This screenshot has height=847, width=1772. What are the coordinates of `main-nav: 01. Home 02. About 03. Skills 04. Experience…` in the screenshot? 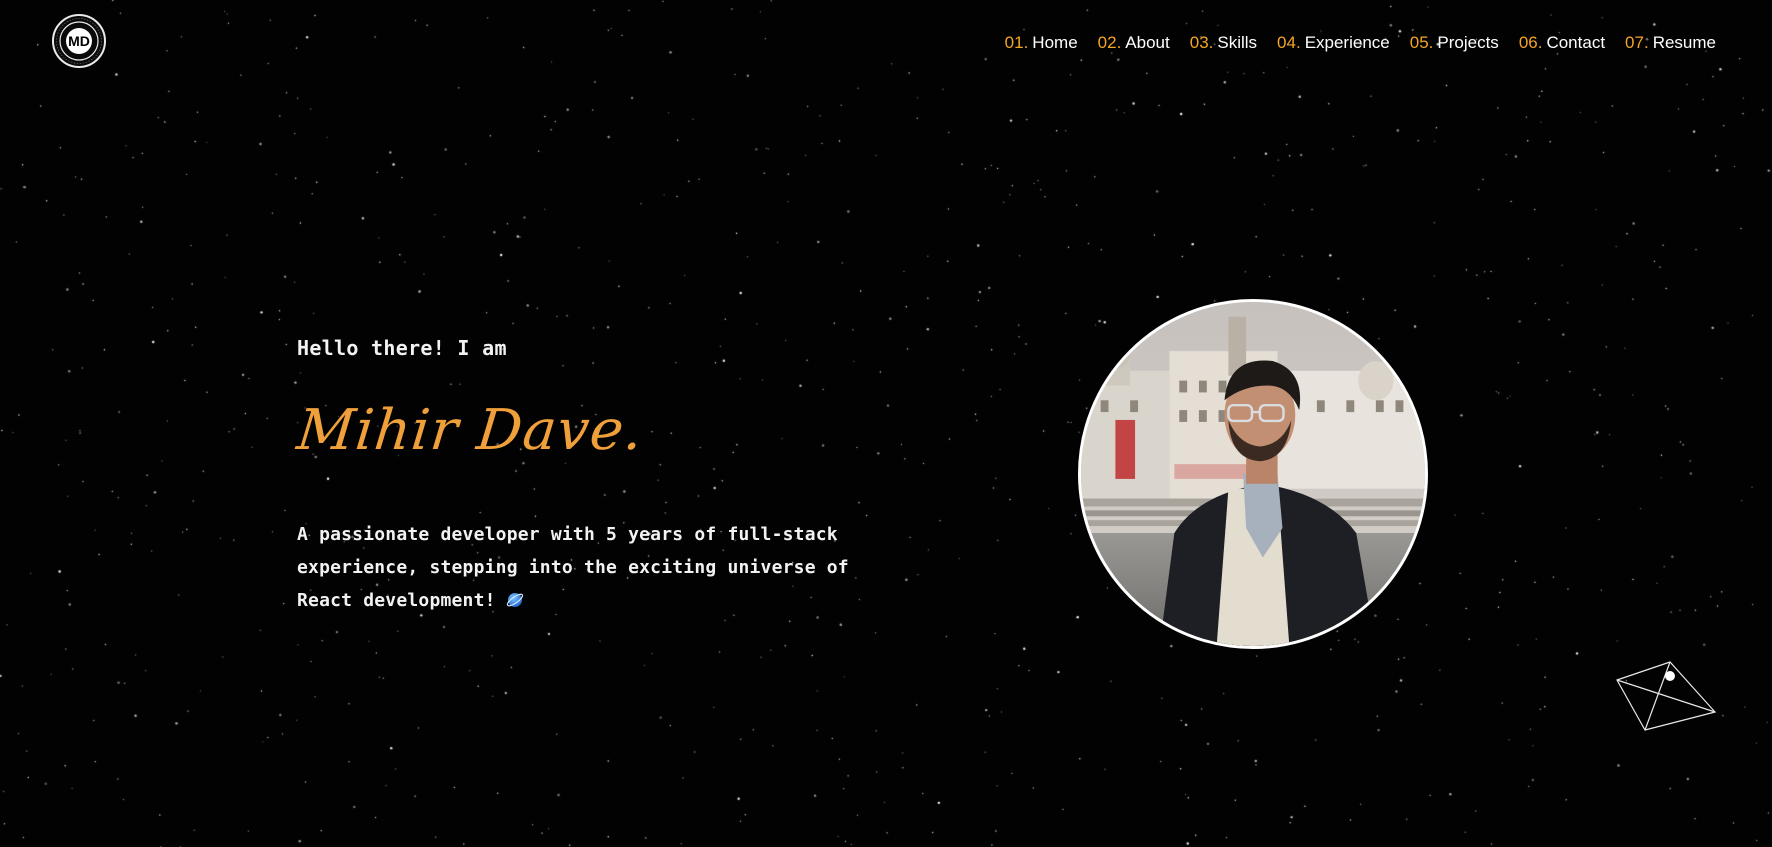 It's located at (1360, 43).